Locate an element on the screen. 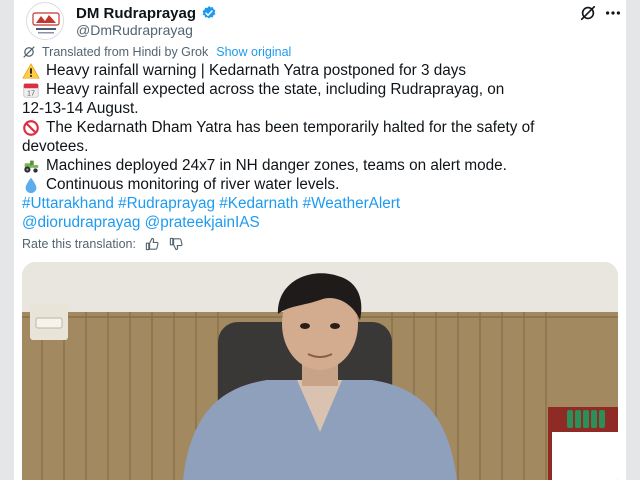 This screenshot has height=480, width=640. background-left is located at coordinates (7, 240).